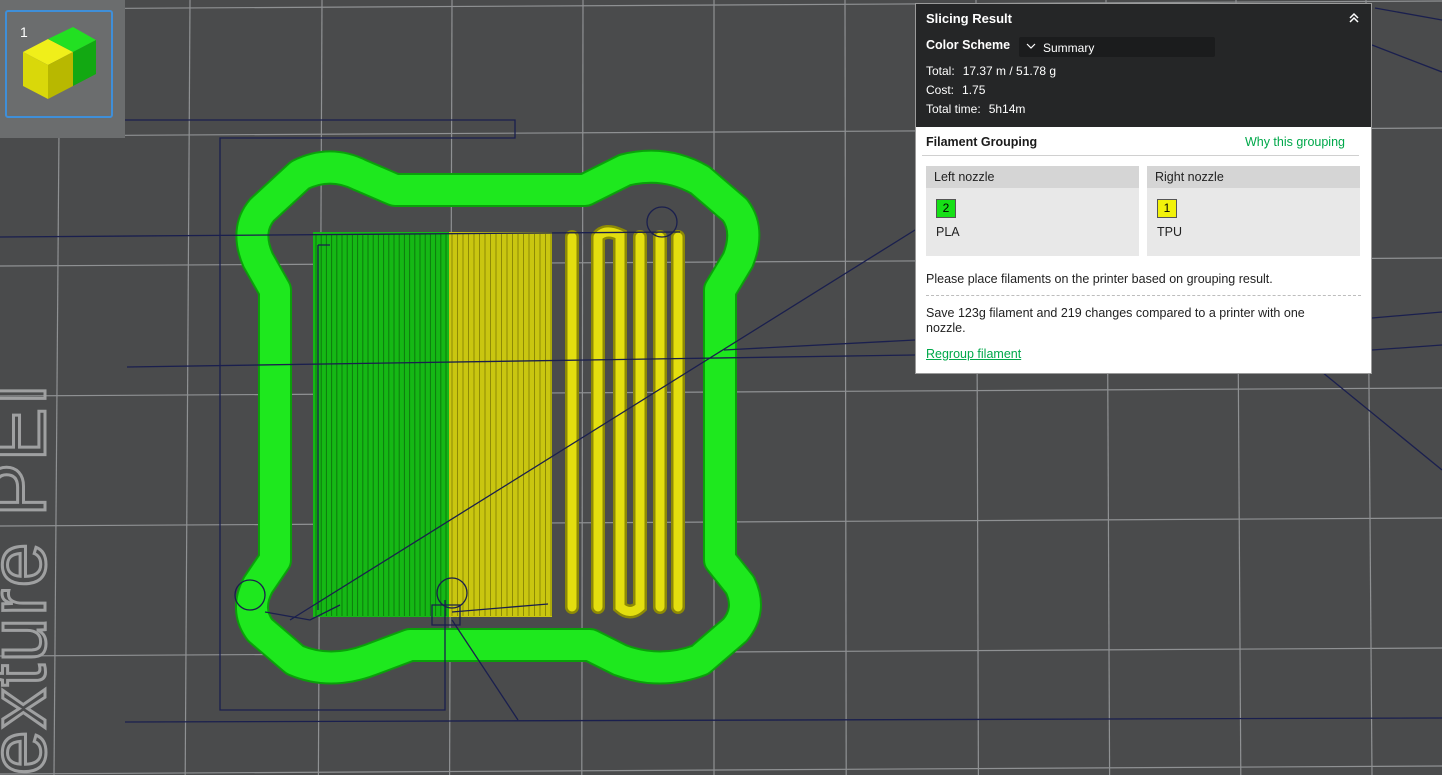 This screenshot has width=1442, height=775. What do you see at coordinates (948, 232) in the screenshot?
I see `left-nozzle-material: PLA` at bounding box center [948, 232].